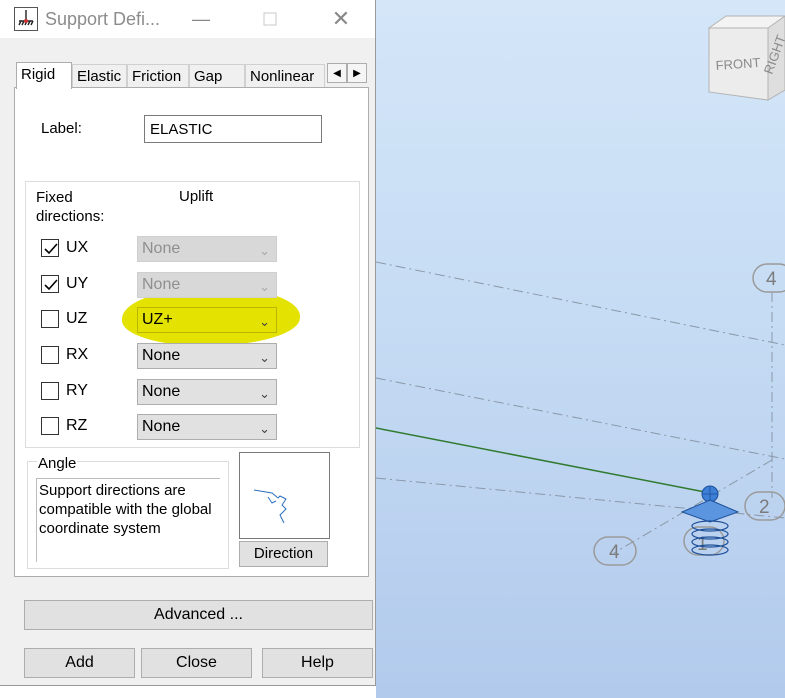  Describe the element at coordinates (187, 19) in the screenshot. I see `title-bar: Support Defi... — ✕` at that location.